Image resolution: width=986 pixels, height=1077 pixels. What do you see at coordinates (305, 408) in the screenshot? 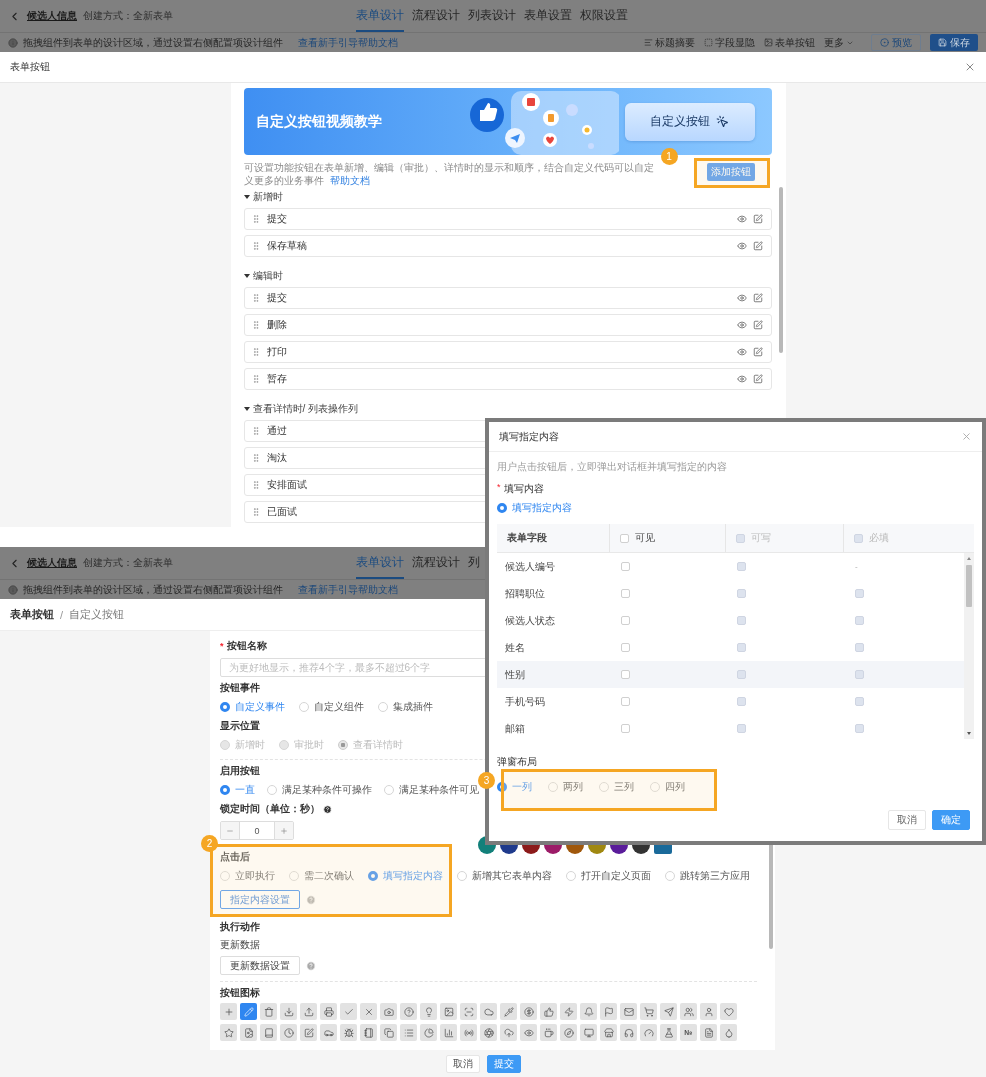
I see `group-title: 查看详情时/ 列表操作列` at bounding box center [305, 408].